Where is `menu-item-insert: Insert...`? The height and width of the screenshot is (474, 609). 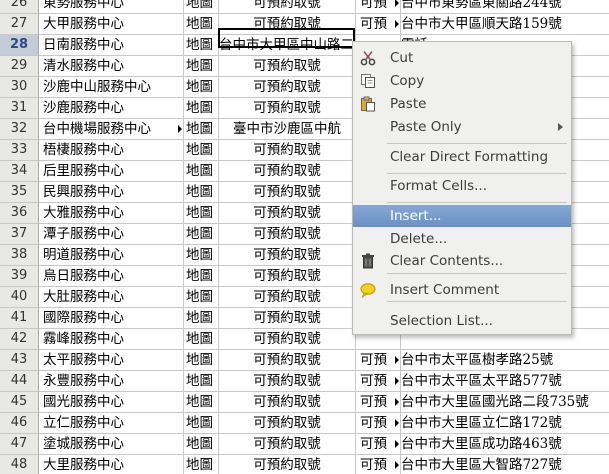
menu-item-insert: Insert... is located at coordinates (462, 216).